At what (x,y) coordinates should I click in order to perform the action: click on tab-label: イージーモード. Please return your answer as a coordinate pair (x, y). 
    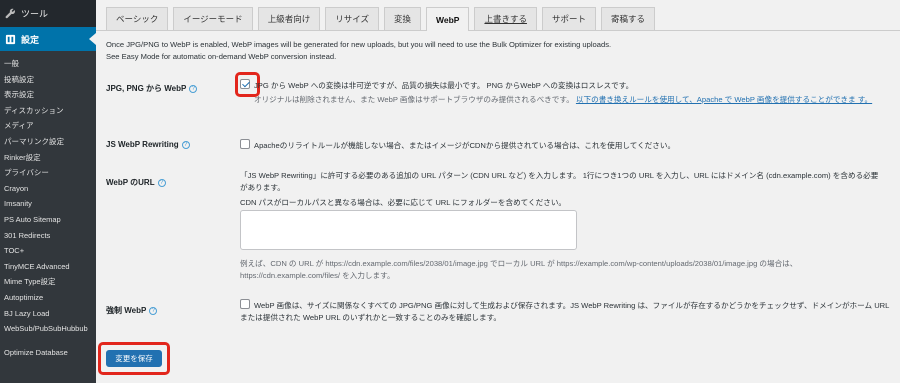
    Looking at the image, I should click on (213, 19).